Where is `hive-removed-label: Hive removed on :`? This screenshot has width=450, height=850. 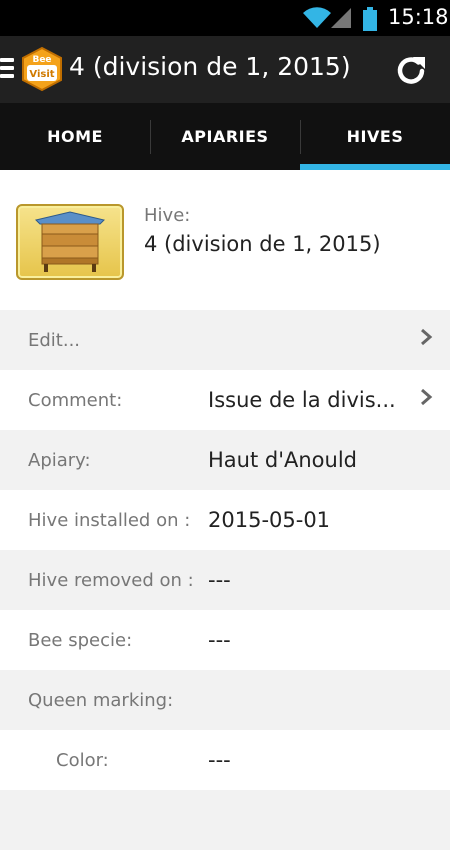 hive-removed-label: Hive removed on : is located at coordinates (111, 580).